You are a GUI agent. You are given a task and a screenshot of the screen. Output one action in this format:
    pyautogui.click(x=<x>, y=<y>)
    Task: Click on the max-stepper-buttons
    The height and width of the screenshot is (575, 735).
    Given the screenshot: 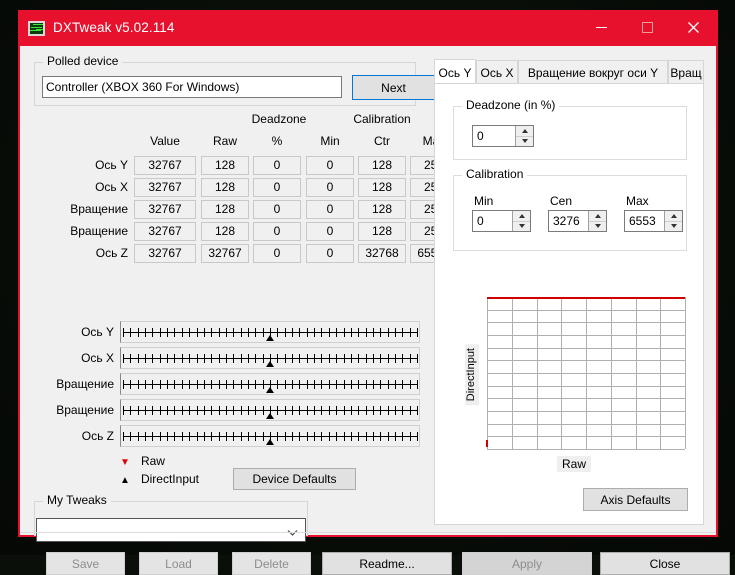 What is the action you would take?
    pyautogui.click(x=673, y=221)
    